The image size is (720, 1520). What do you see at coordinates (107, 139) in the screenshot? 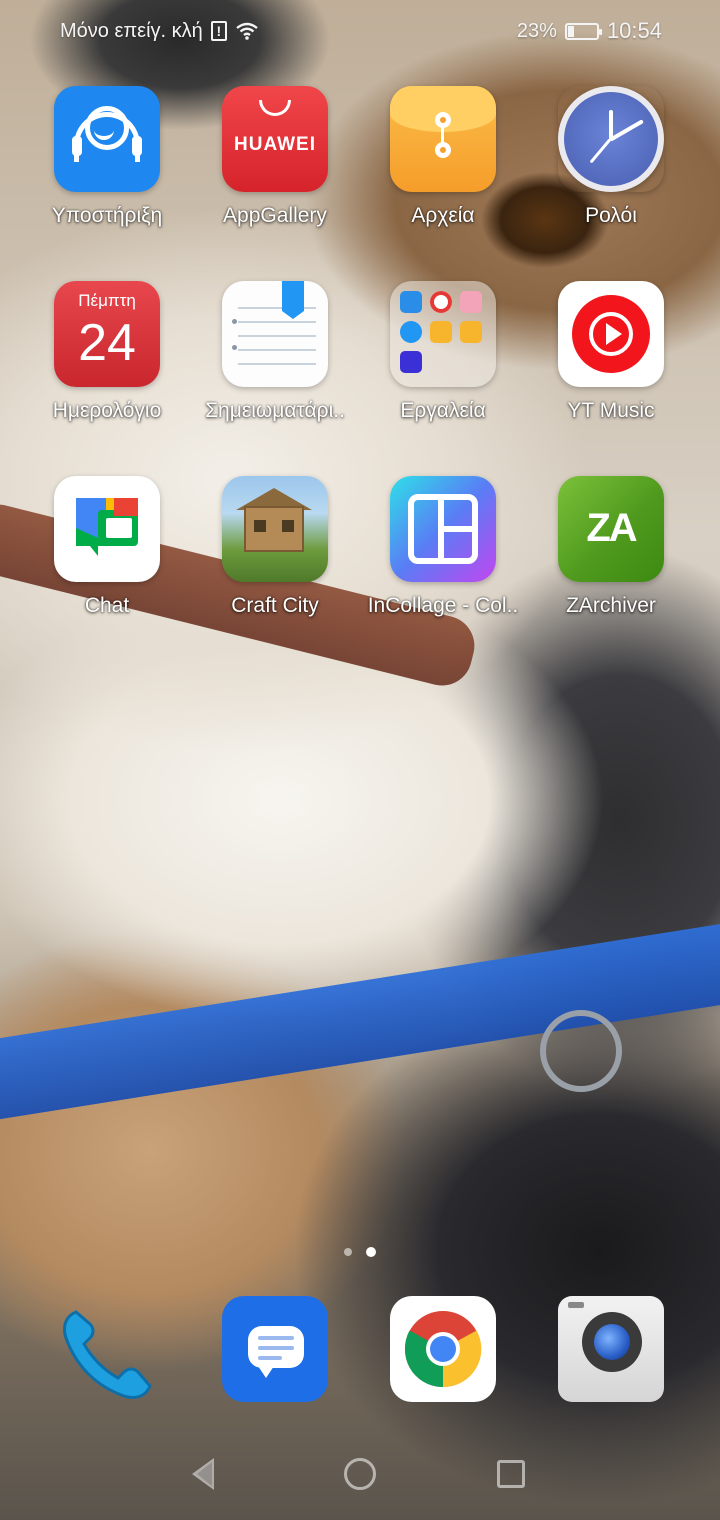
I see `support-headset-icon` at bounding box center [107, 139].